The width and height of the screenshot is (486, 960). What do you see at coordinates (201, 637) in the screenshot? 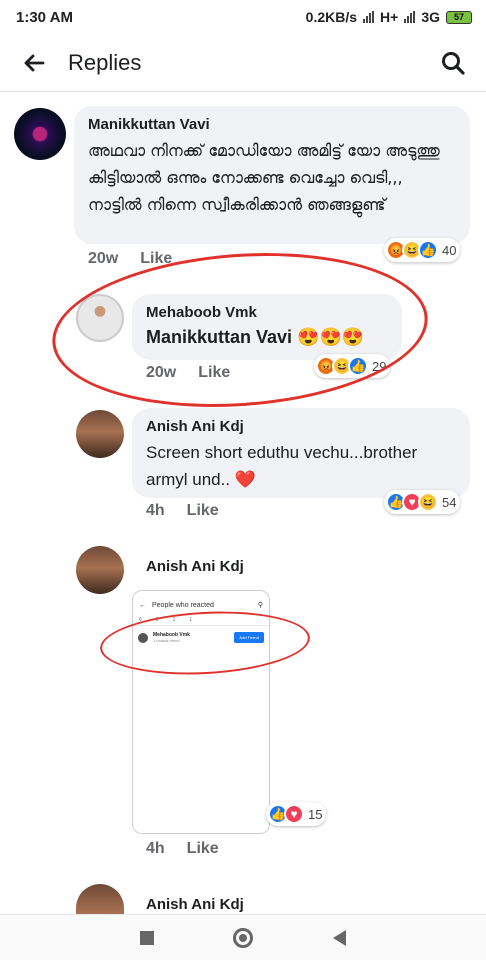
I see `shot-person-row: Mehaboob Vmk 1 mutual friend Add Friend` at bounding box center [201, 637].